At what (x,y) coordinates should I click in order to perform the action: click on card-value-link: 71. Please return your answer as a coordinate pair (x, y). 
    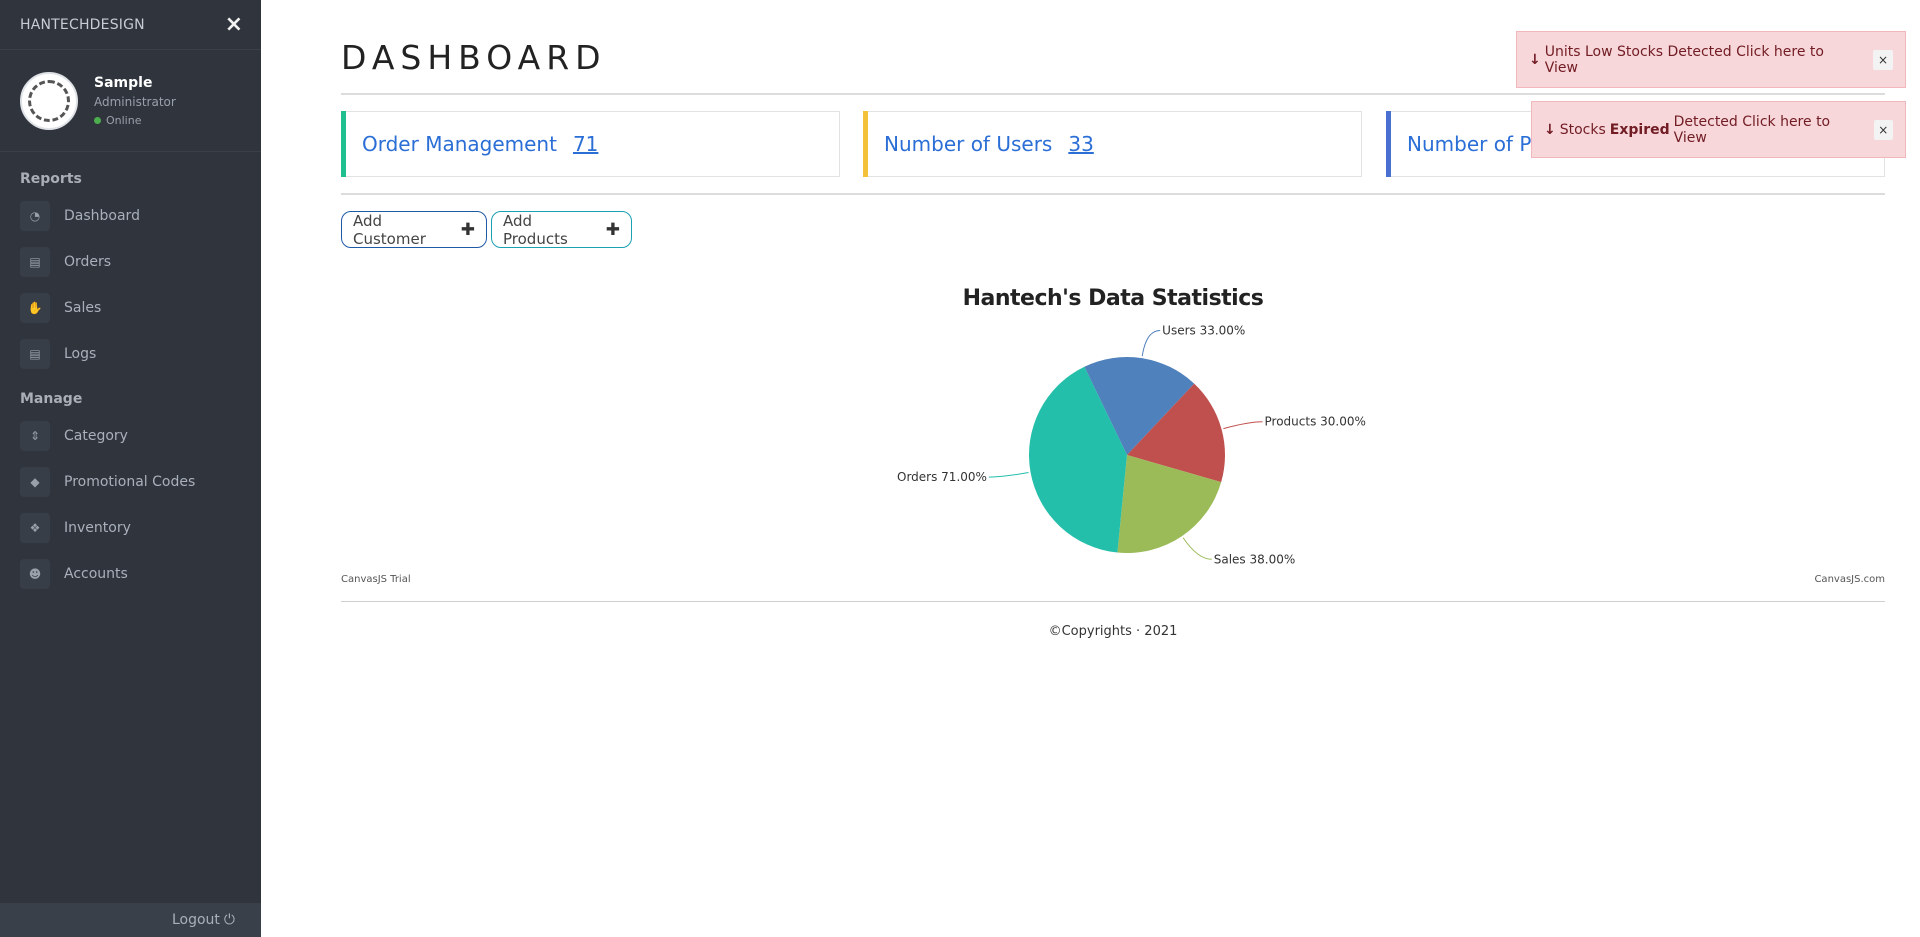
    Looking at the image, I should click on (585, 144).